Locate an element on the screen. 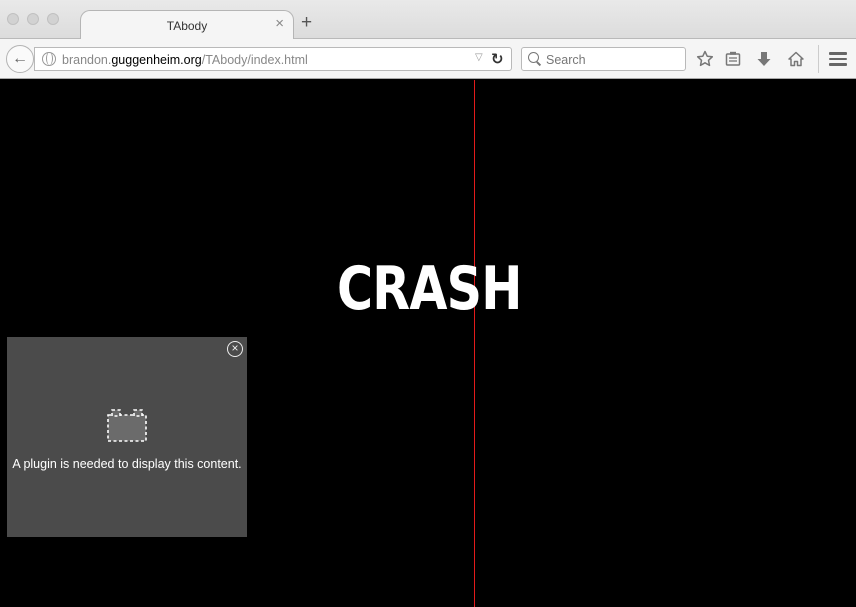 The width and height of the screenshot is (856, 607). search-input: Search is located at coordinates (603, 59).